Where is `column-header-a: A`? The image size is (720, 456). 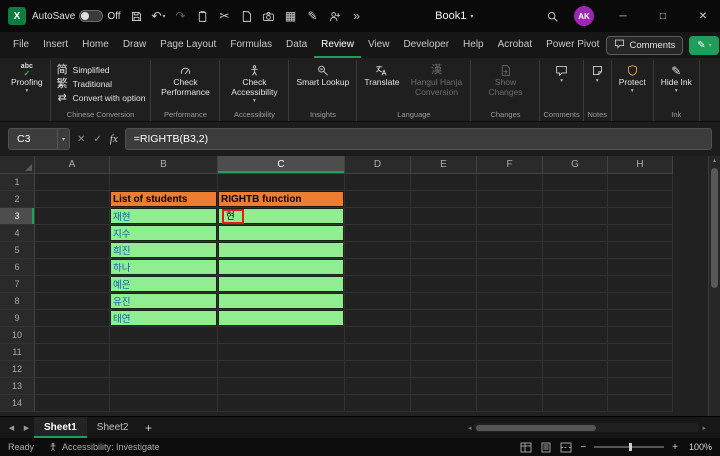
column-header-a: A is located at coordinates (72, 165).